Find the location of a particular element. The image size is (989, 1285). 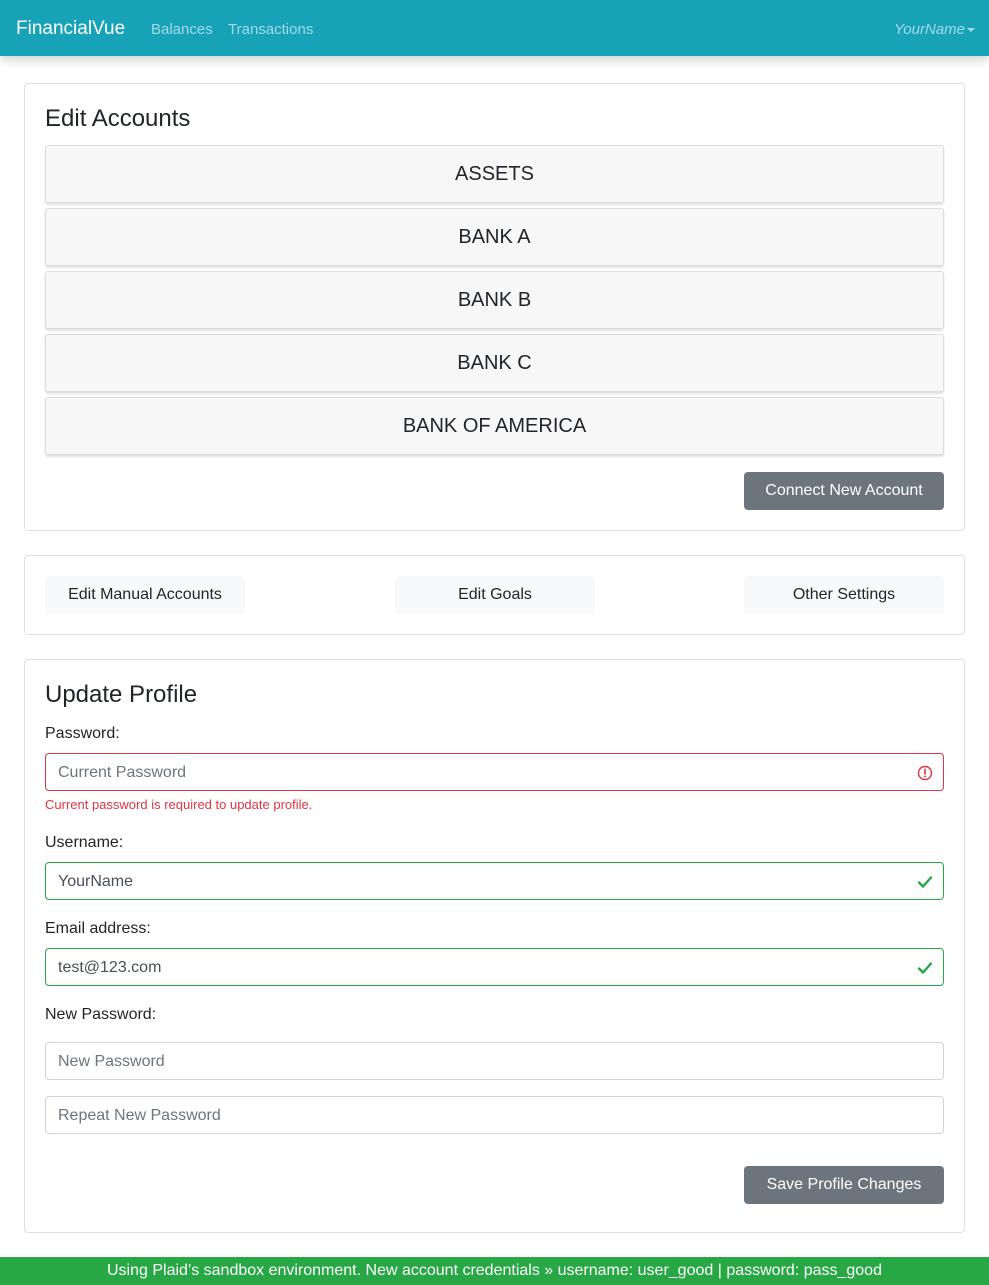

username-label: Username: is located at coordinates (84, 842).